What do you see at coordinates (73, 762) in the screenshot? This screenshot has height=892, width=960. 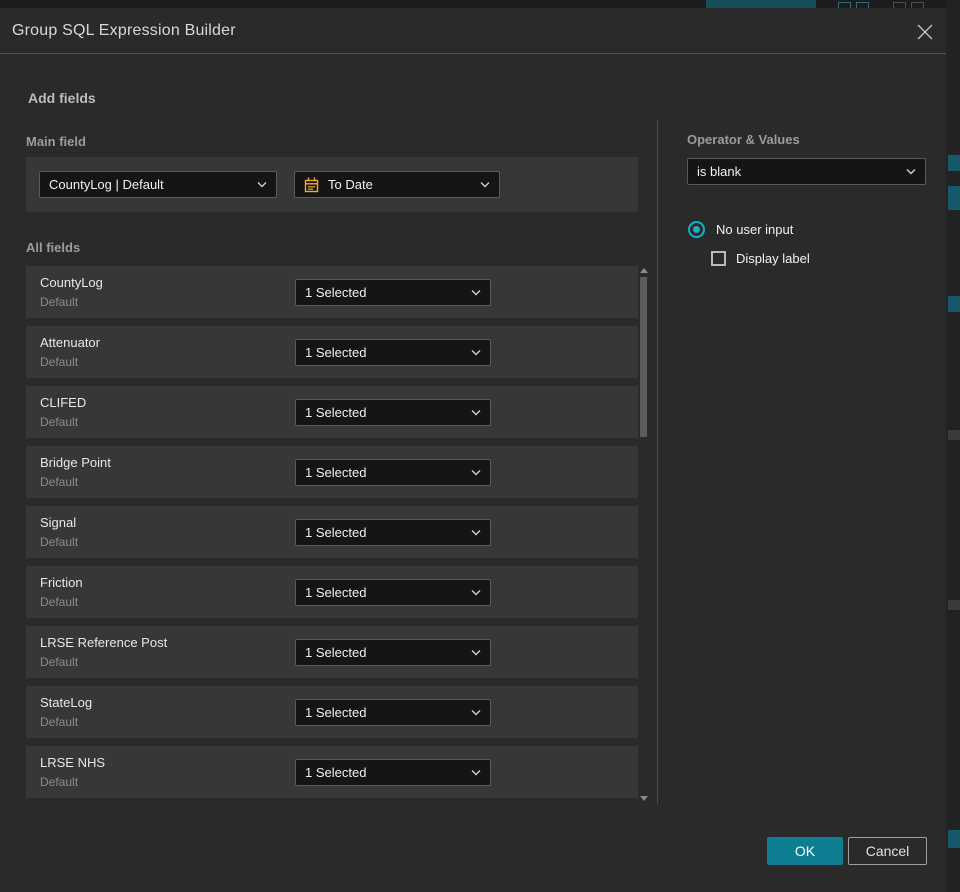 I see `field-name: LRSE NHS` at bounding box center [73, 762].